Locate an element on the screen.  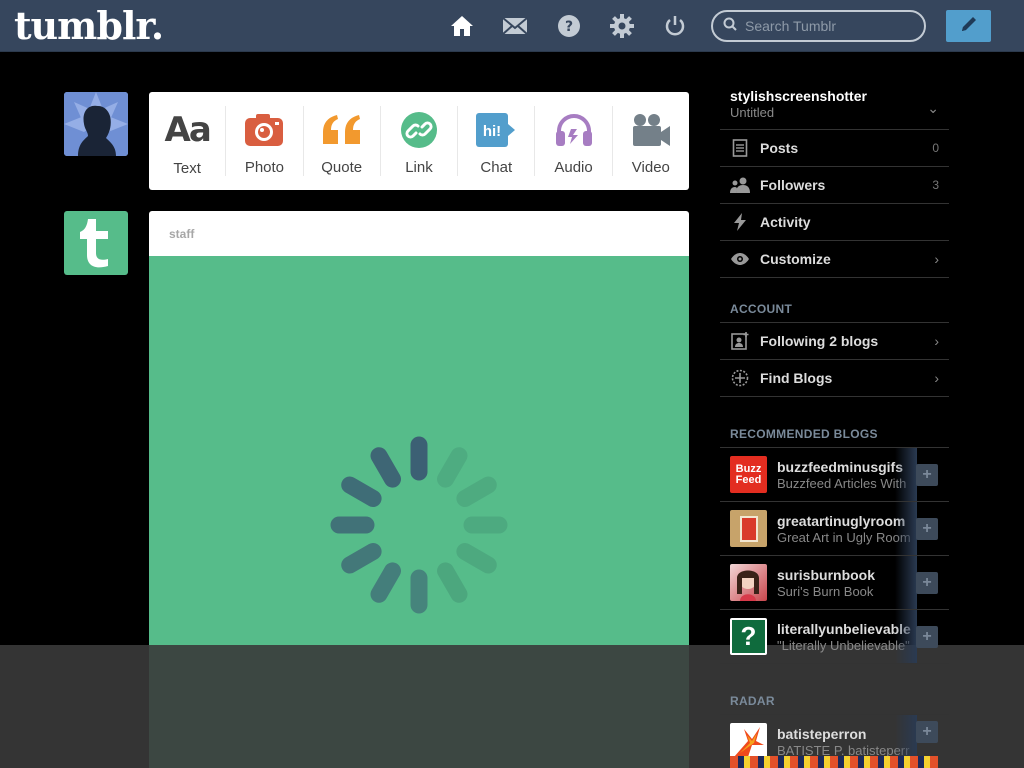
post-type-label: Text is located at coordinates (187, 168).